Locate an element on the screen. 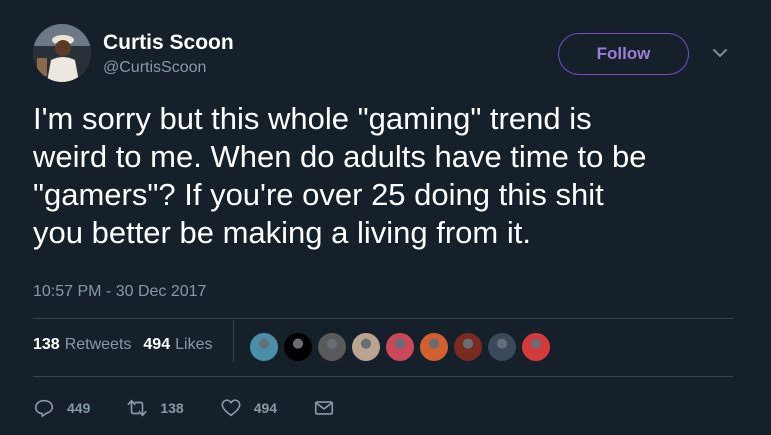 This screenshot has width=771, height=435. divider-top is located at coordinates (383, 318).